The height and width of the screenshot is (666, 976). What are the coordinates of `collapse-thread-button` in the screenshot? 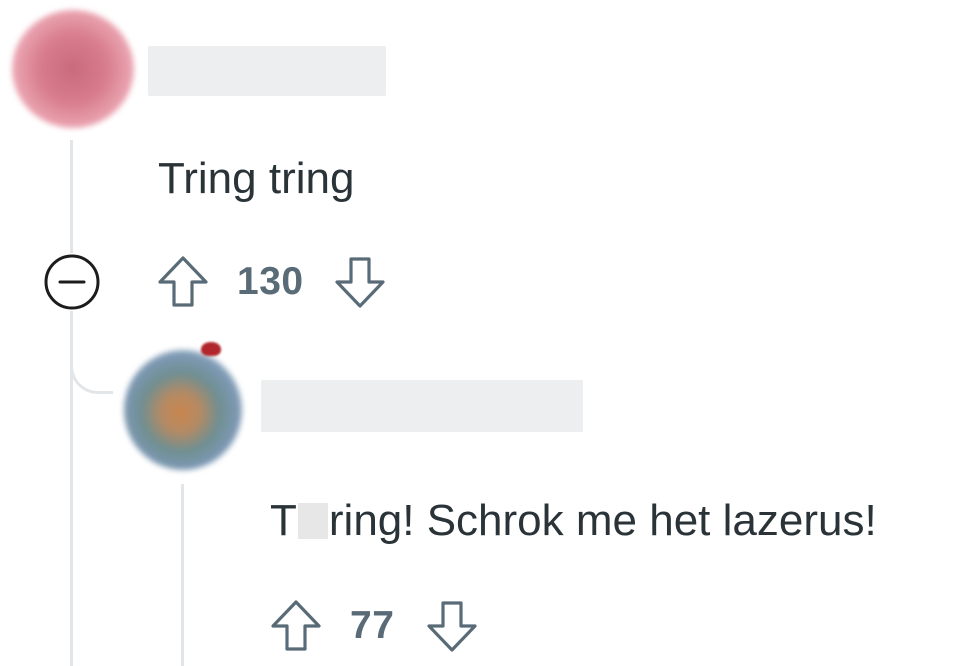 It's located at (72, 282).